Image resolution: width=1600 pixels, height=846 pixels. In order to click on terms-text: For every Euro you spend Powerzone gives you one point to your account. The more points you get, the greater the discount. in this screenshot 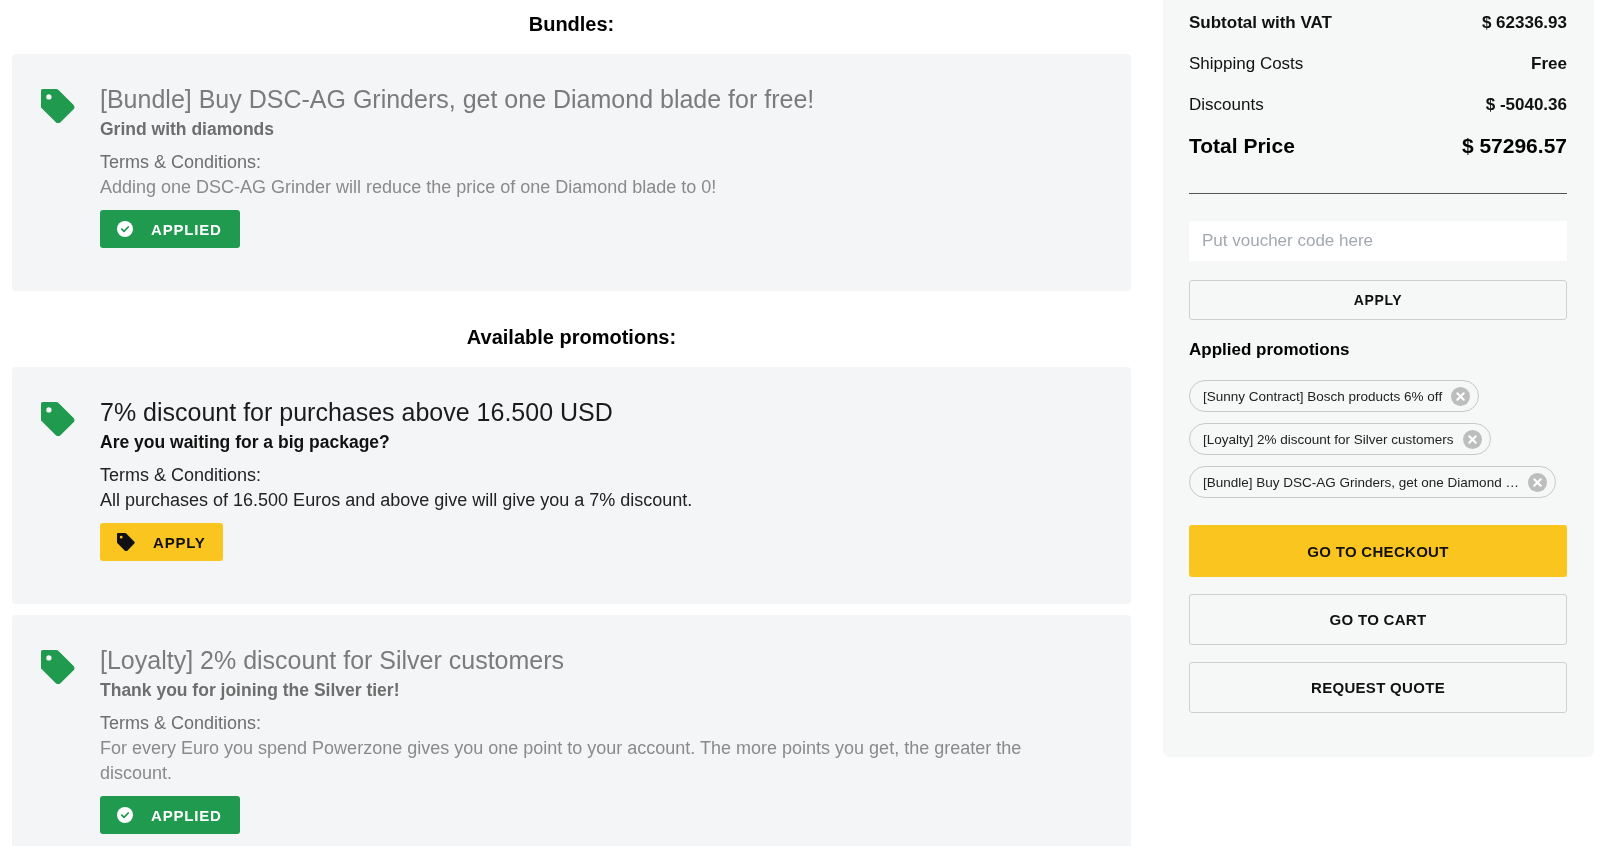, I will do `click(561, 761)`.